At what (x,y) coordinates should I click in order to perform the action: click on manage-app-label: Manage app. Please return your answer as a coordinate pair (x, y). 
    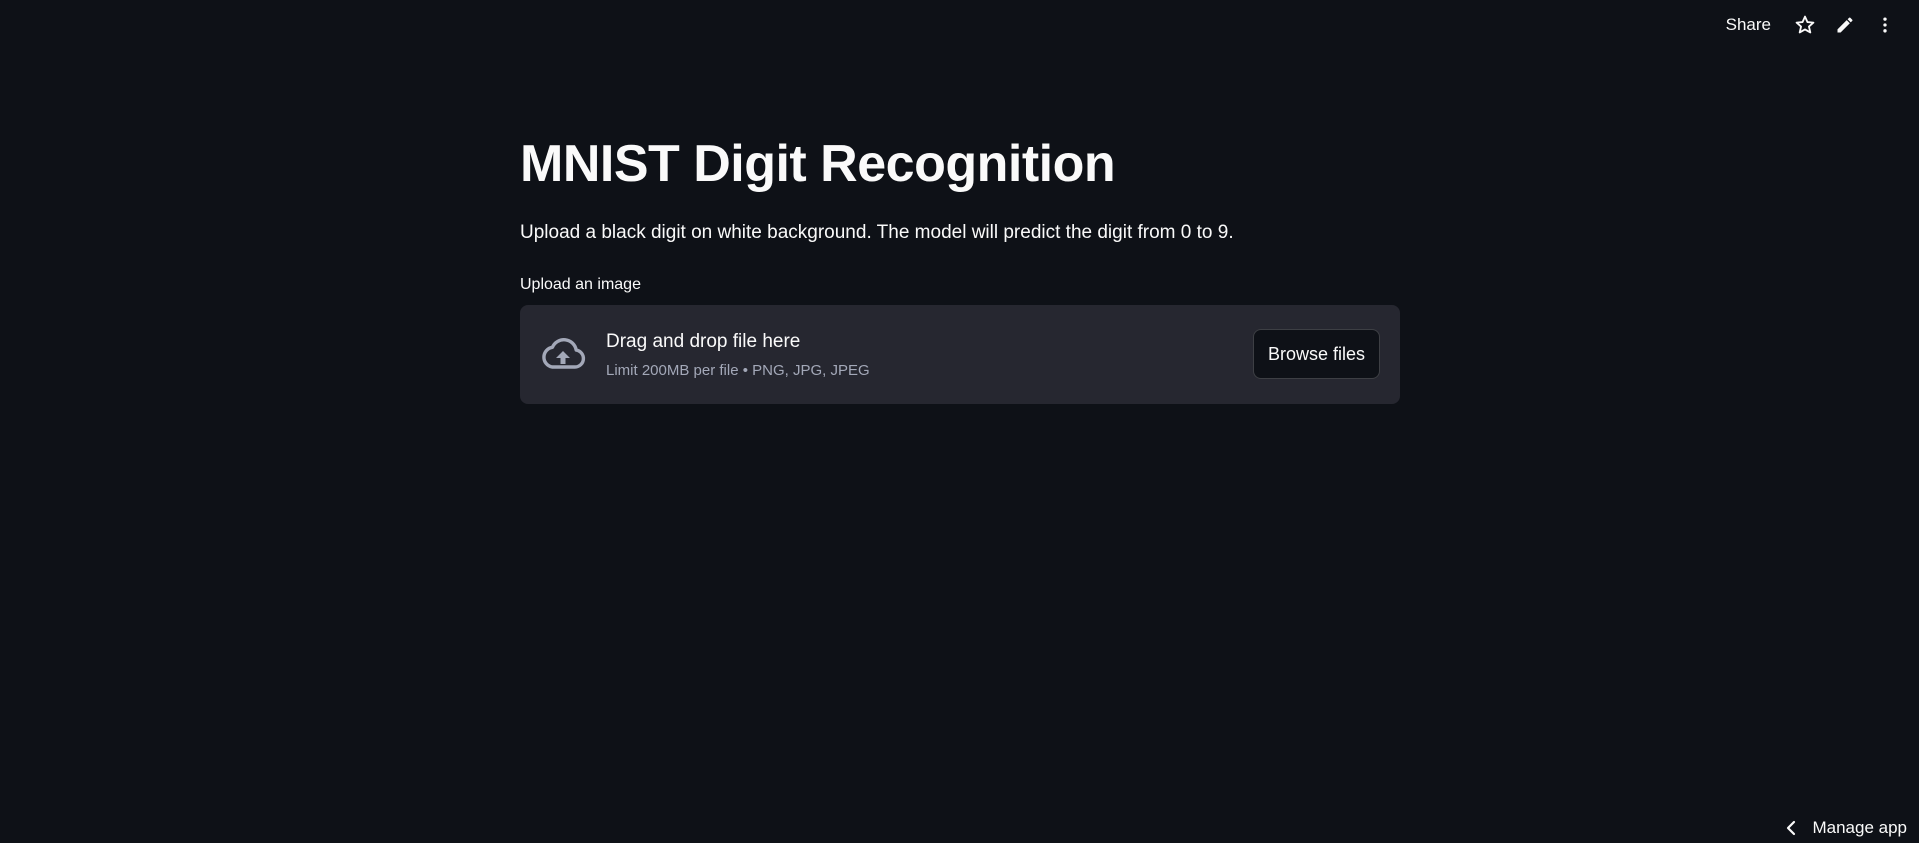
    Looking at the image, I should click on (1859, 827).